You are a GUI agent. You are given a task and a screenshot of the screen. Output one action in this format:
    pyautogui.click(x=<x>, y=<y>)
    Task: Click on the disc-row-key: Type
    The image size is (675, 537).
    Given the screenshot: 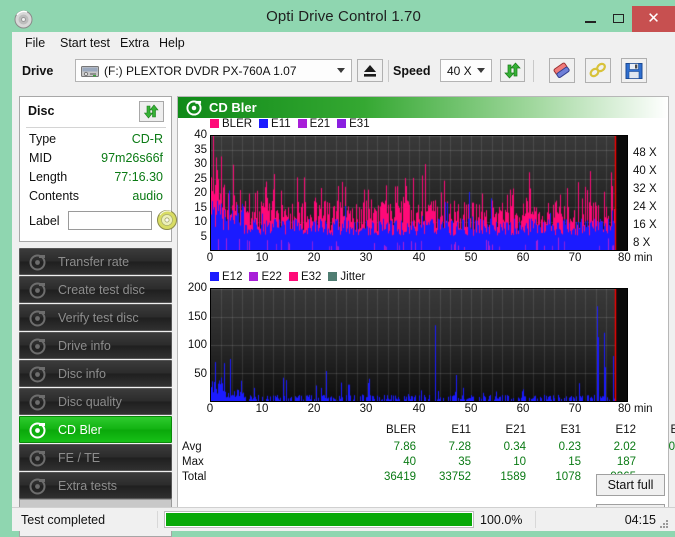 What is the action you would take?
    pyautogui.click(x=43, y=139)
    